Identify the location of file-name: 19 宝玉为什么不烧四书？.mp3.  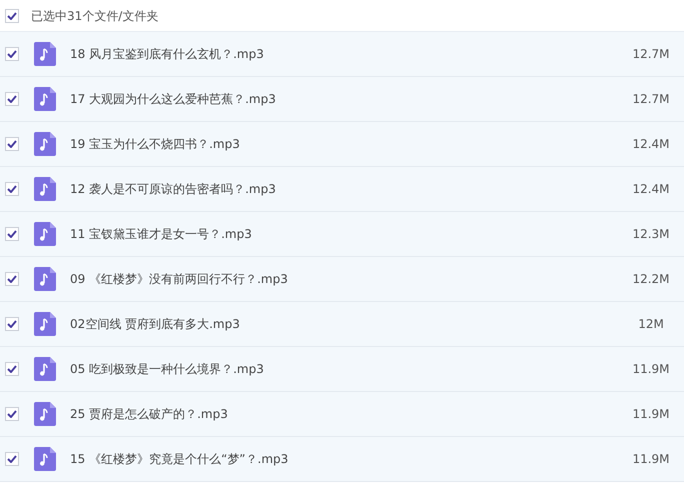
(348, 144).